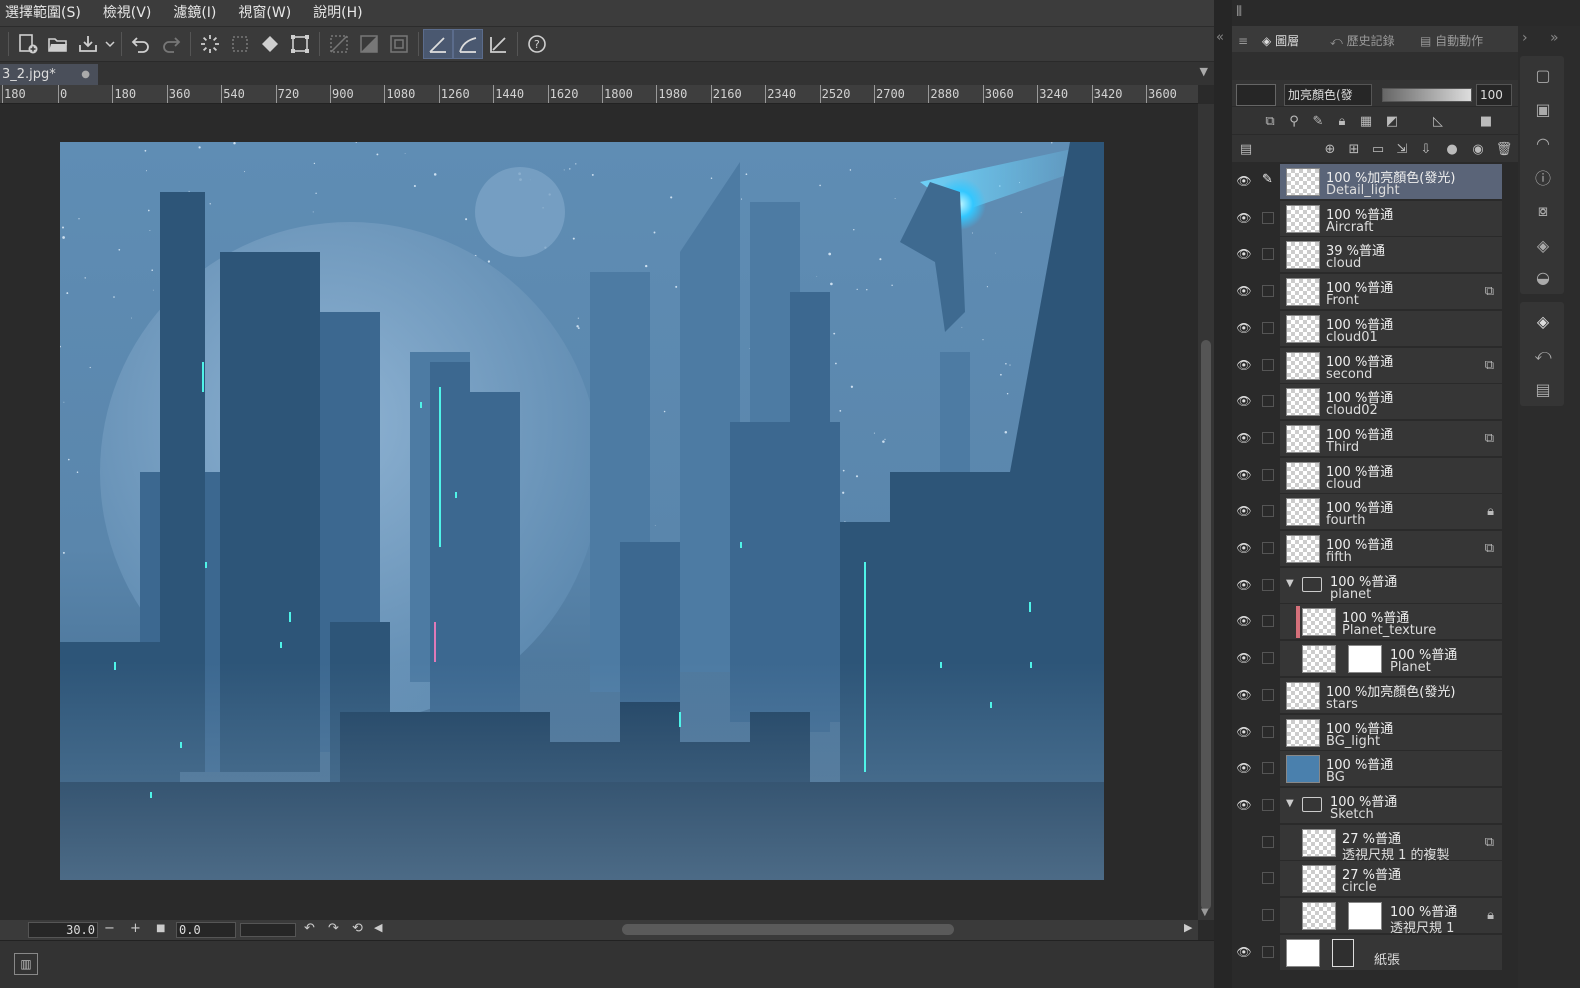 Image resolution: width=1580 pixels, height=988 pixels. What do you see at coordinates (194, 13) in the screenshot?
I see `menu-filter: 濾鏡(I)` at bounding box center [194, 13].